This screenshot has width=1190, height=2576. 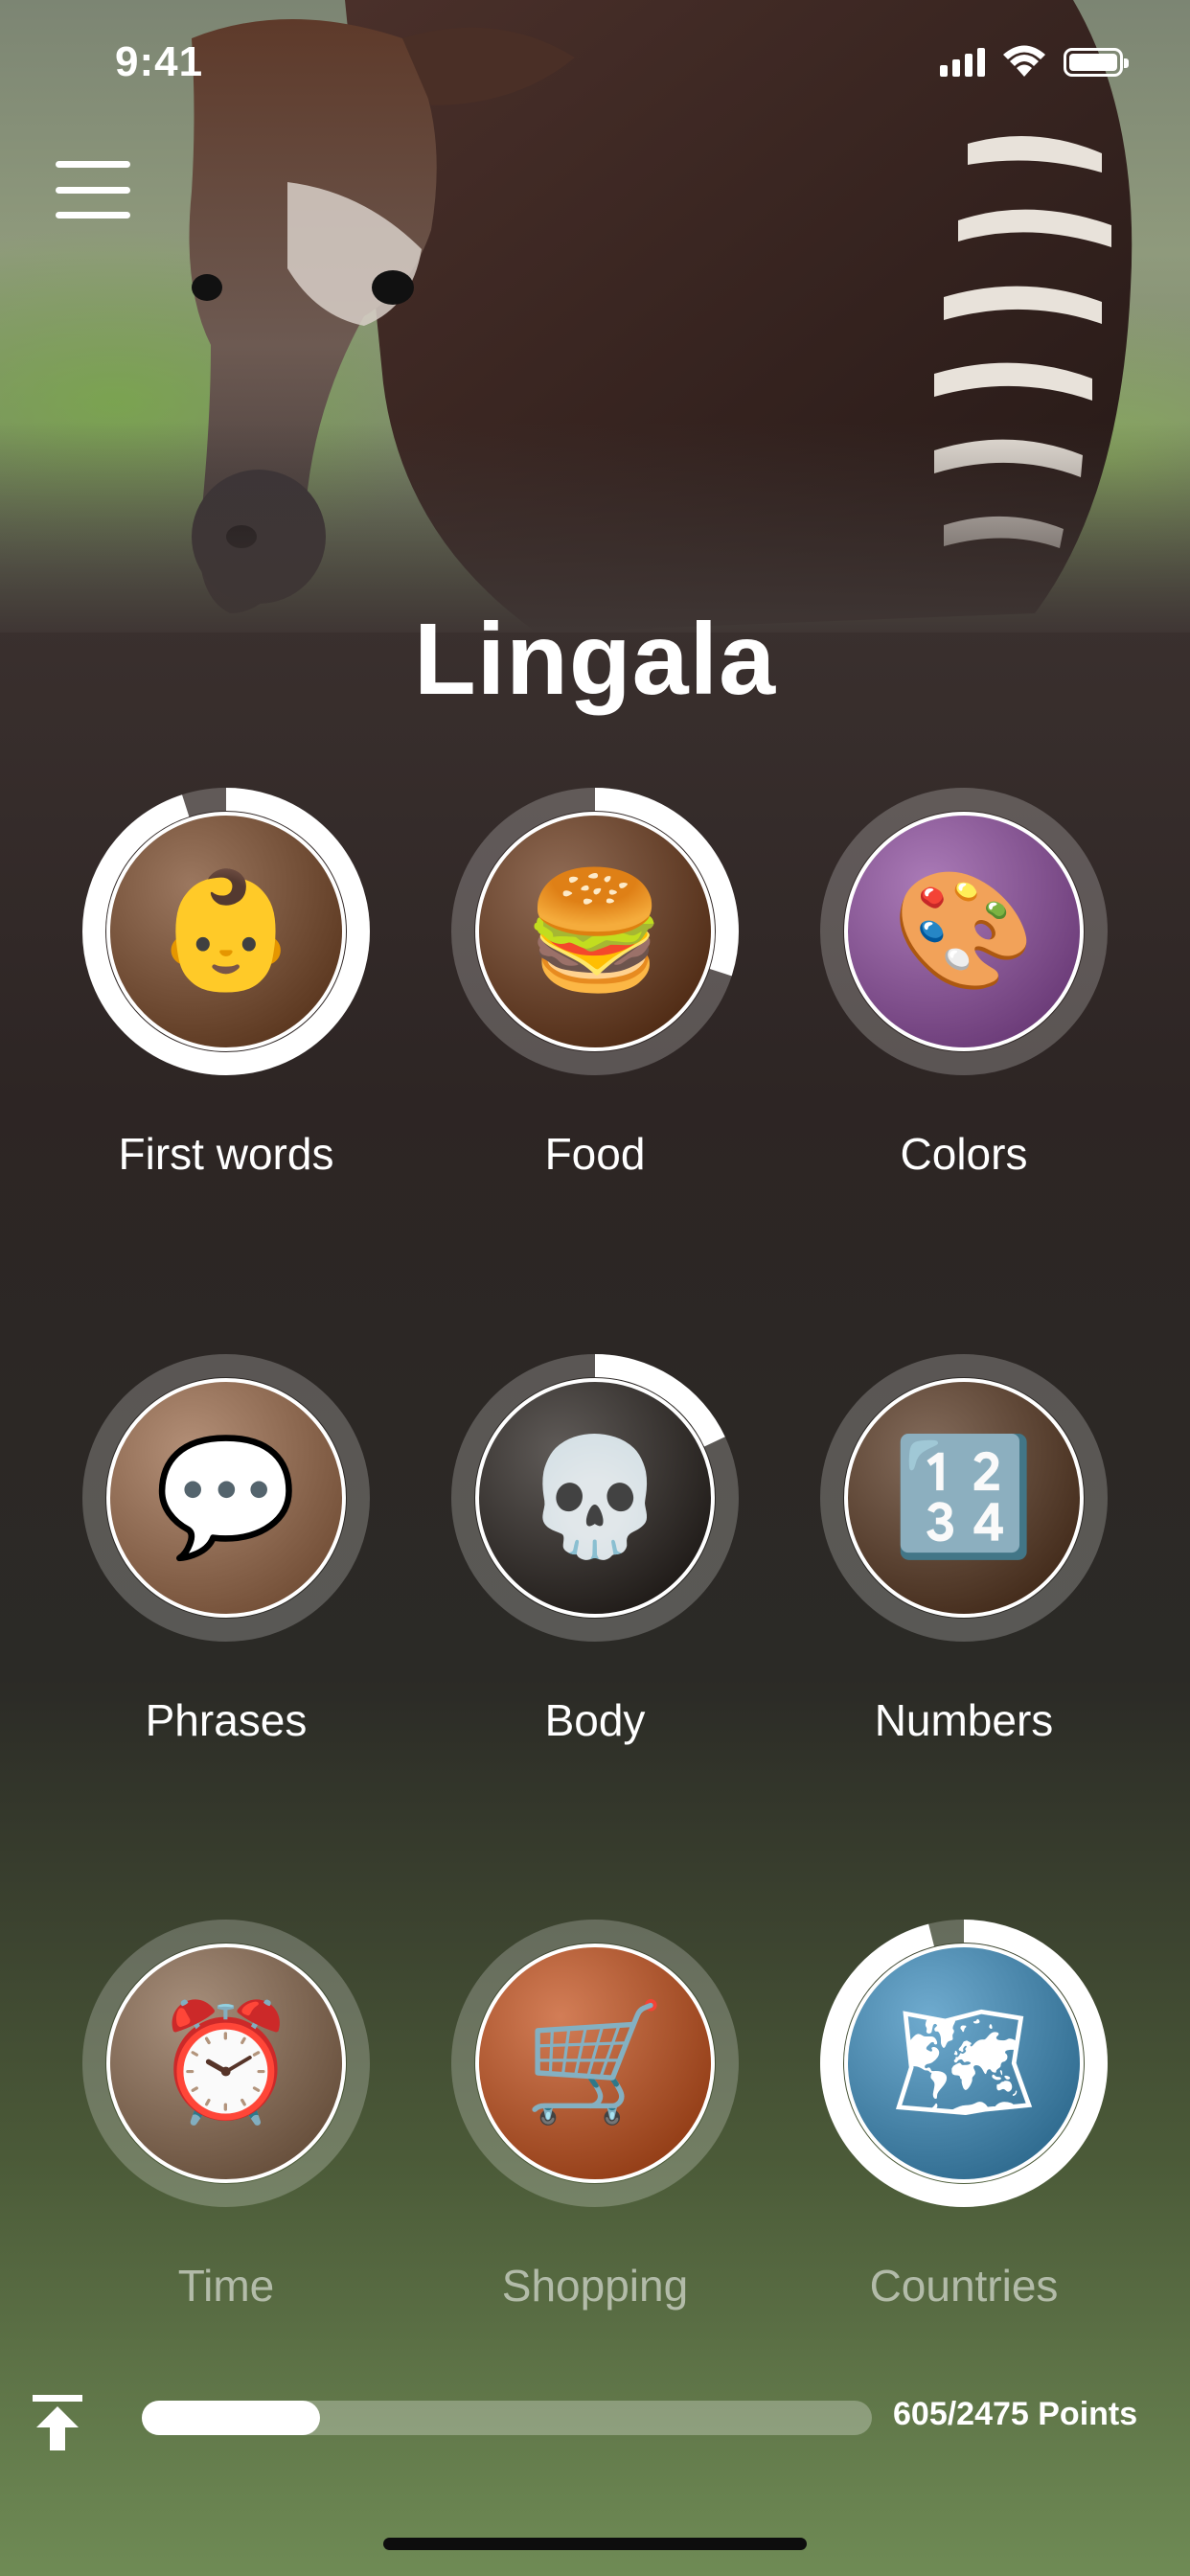 What do you see at coordinates (58, 2421) in the screenshot?
I see `scroll-to-top-icon` at bounding box center [58, 2421].